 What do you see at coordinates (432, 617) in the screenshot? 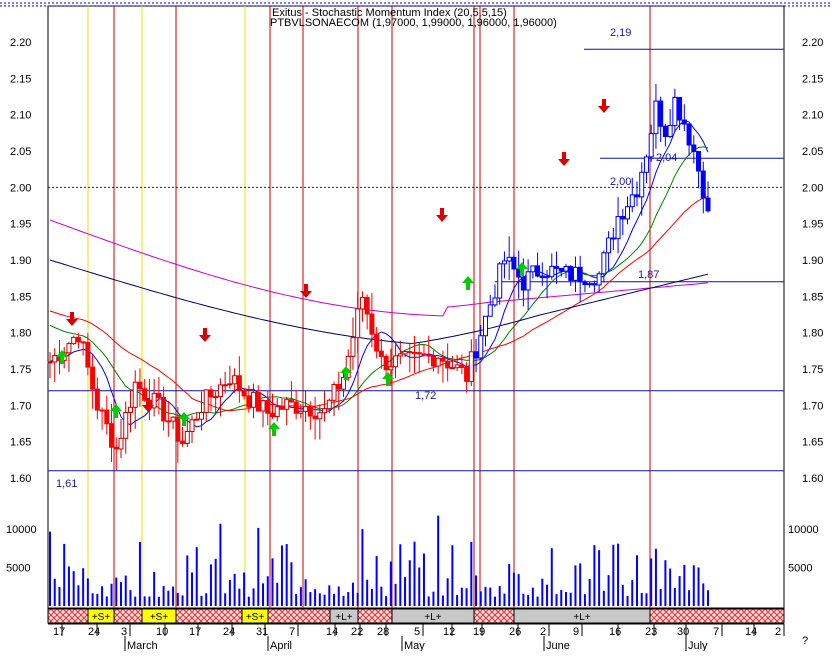
I see `zone-label-4: +L+` at bounding box center [432, 617].